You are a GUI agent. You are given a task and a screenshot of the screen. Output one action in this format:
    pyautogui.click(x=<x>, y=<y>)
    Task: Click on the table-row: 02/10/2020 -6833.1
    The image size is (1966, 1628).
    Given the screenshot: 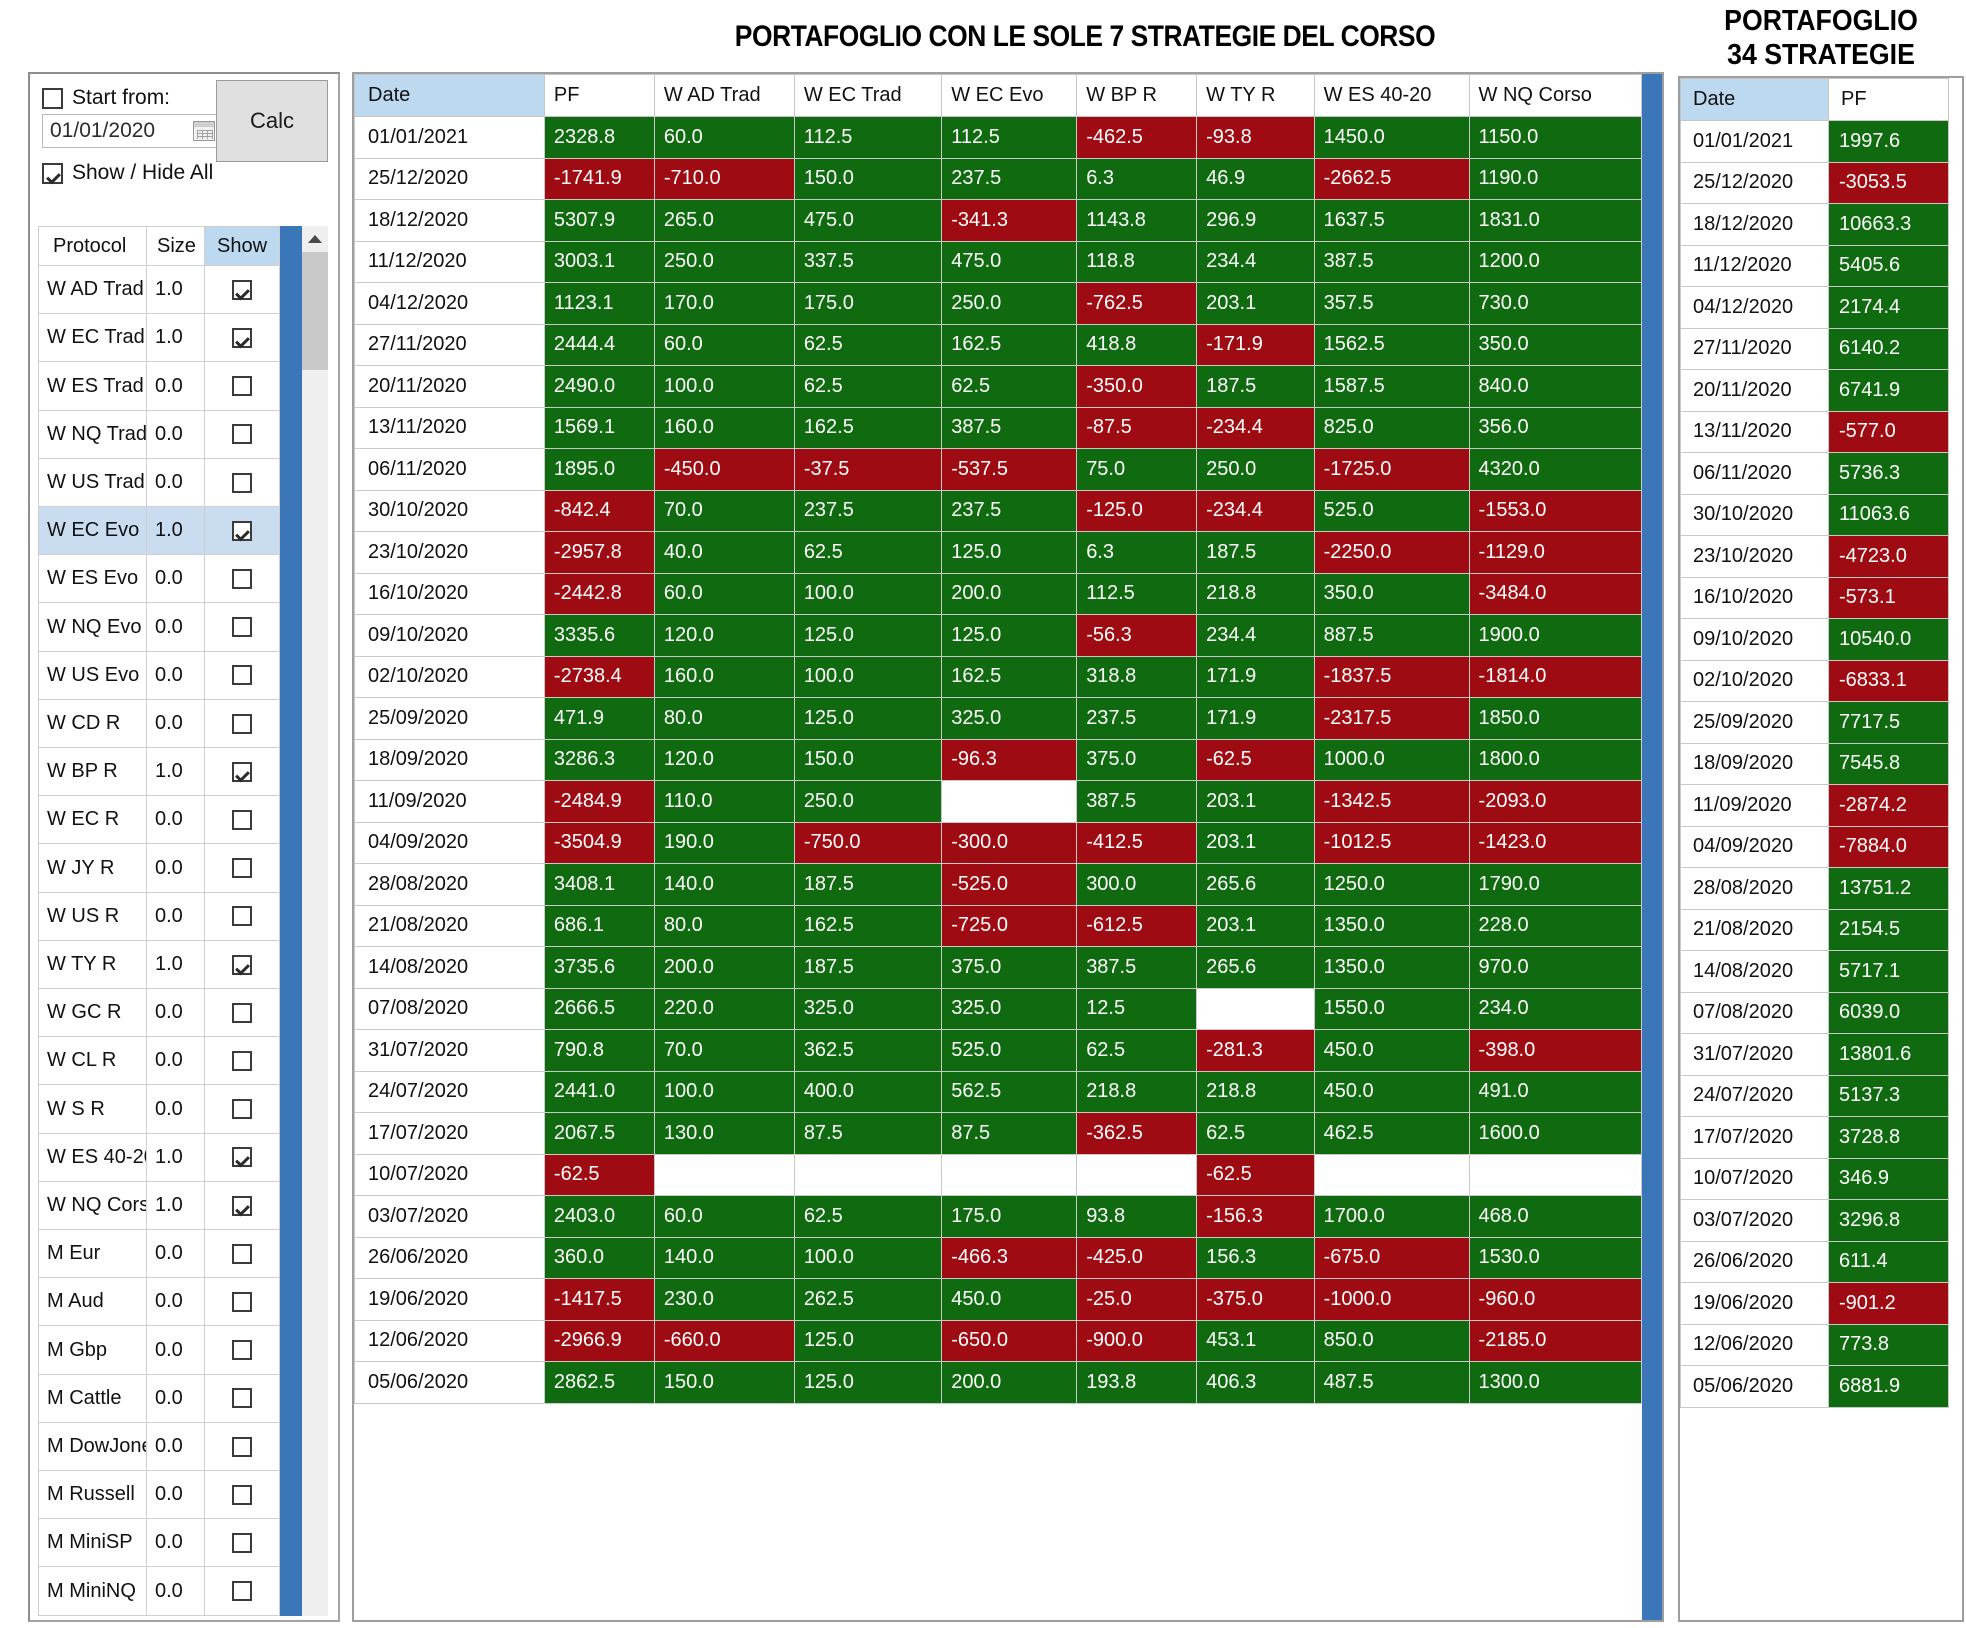 What is the action you would take?
    pyautogui.click(x=1814, y=680)
    